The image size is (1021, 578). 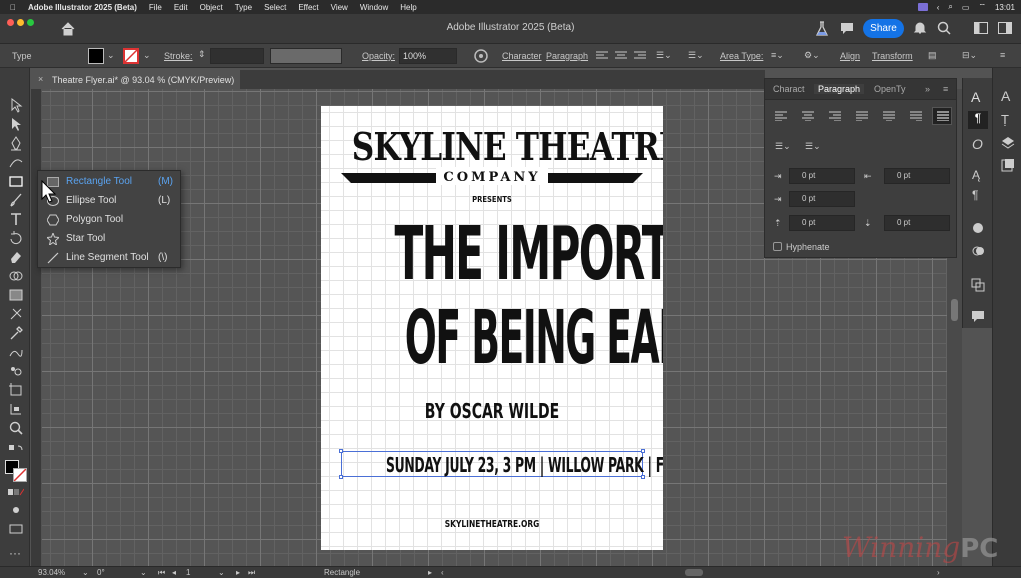 I want to click on menu-help: Help, so click(x=408, y=7).